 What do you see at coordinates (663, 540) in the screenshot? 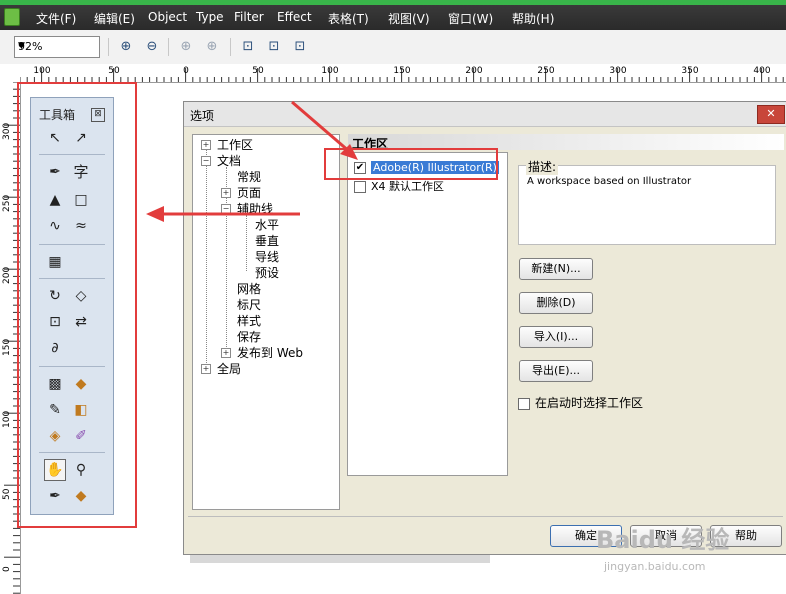
I see `watermark-logo: Baidu 经验` at bounding box center [663, 540].